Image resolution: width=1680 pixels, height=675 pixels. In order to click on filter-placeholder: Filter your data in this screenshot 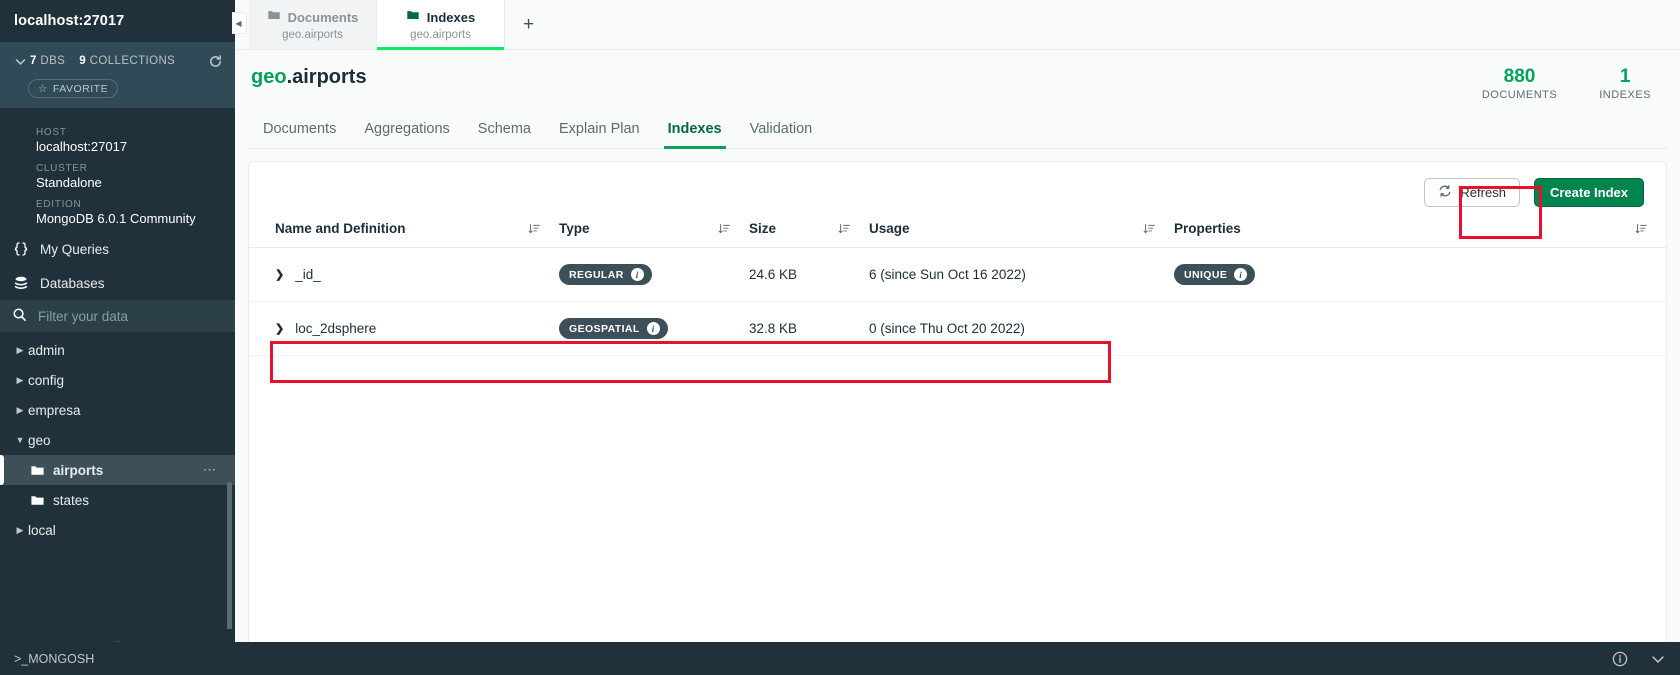, I will do `click(83, 316)`.